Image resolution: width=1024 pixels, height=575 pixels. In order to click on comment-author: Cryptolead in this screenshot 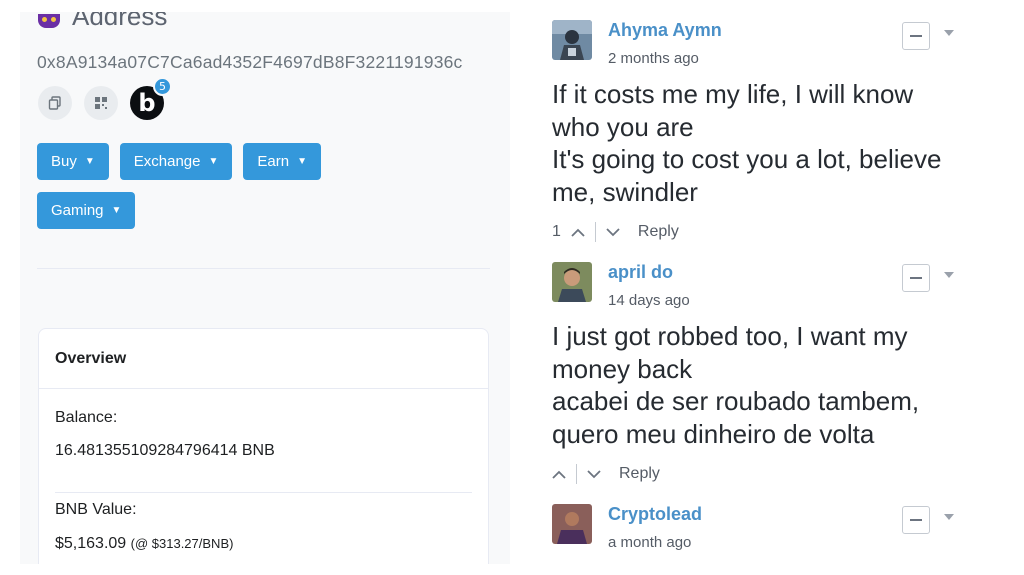, I will do `click(655, 514)`.